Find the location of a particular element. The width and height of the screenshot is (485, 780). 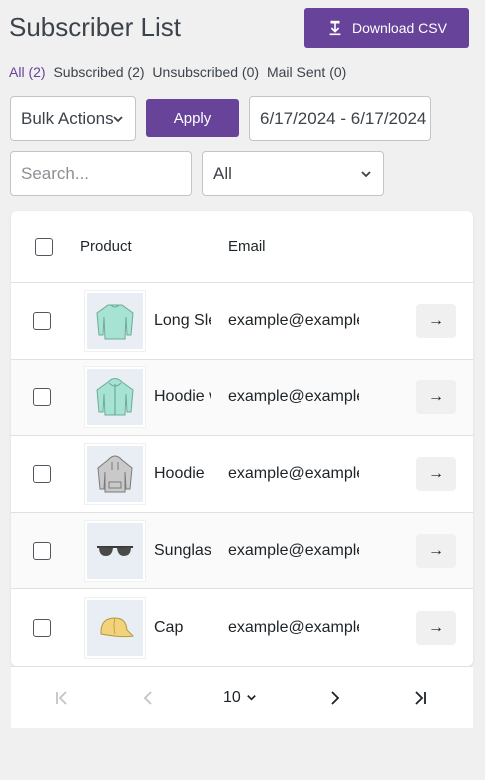

download-csv-label: Download CSV is located at coordinates (399, 28).